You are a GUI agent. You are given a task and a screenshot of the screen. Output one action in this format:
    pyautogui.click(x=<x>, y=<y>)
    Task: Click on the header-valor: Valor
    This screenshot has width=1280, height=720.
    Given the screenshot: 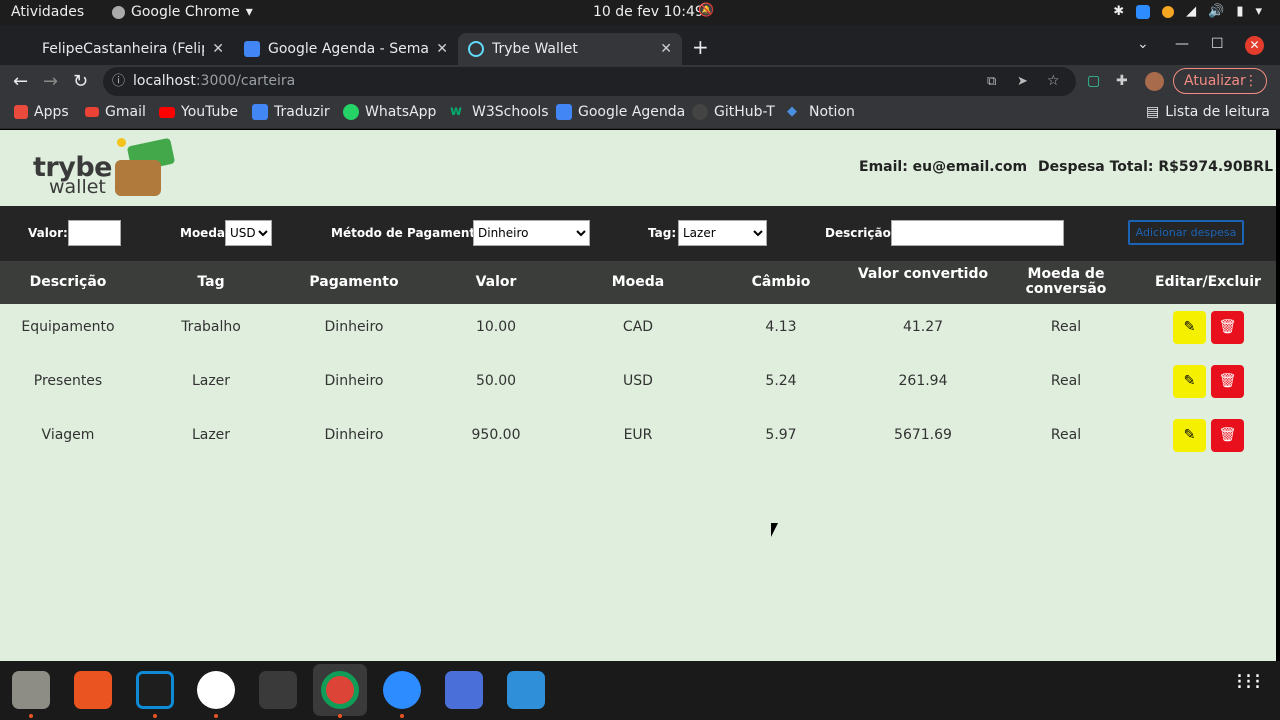 What is the action you would take?
    pyautogui.click(x=496, y=282)
    